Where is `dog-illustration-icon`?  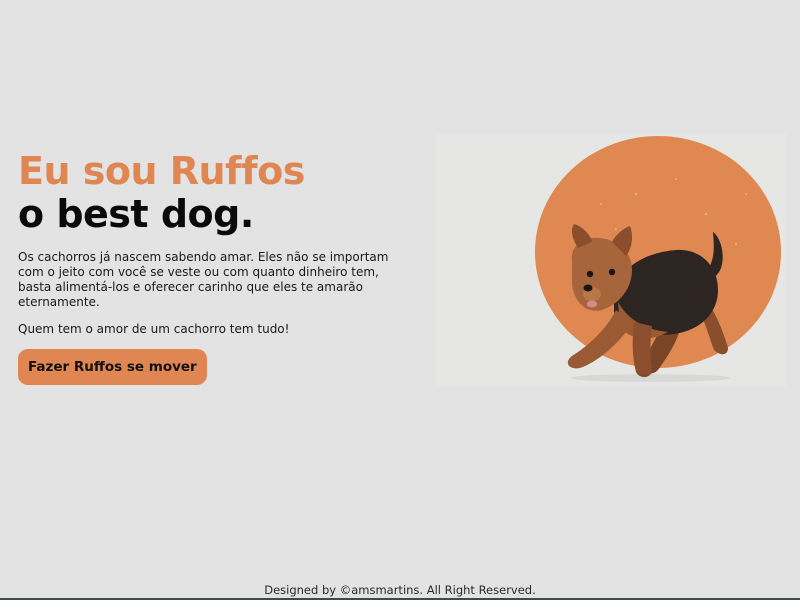 dog-illustration-icon is located at coordinates (658, 259).